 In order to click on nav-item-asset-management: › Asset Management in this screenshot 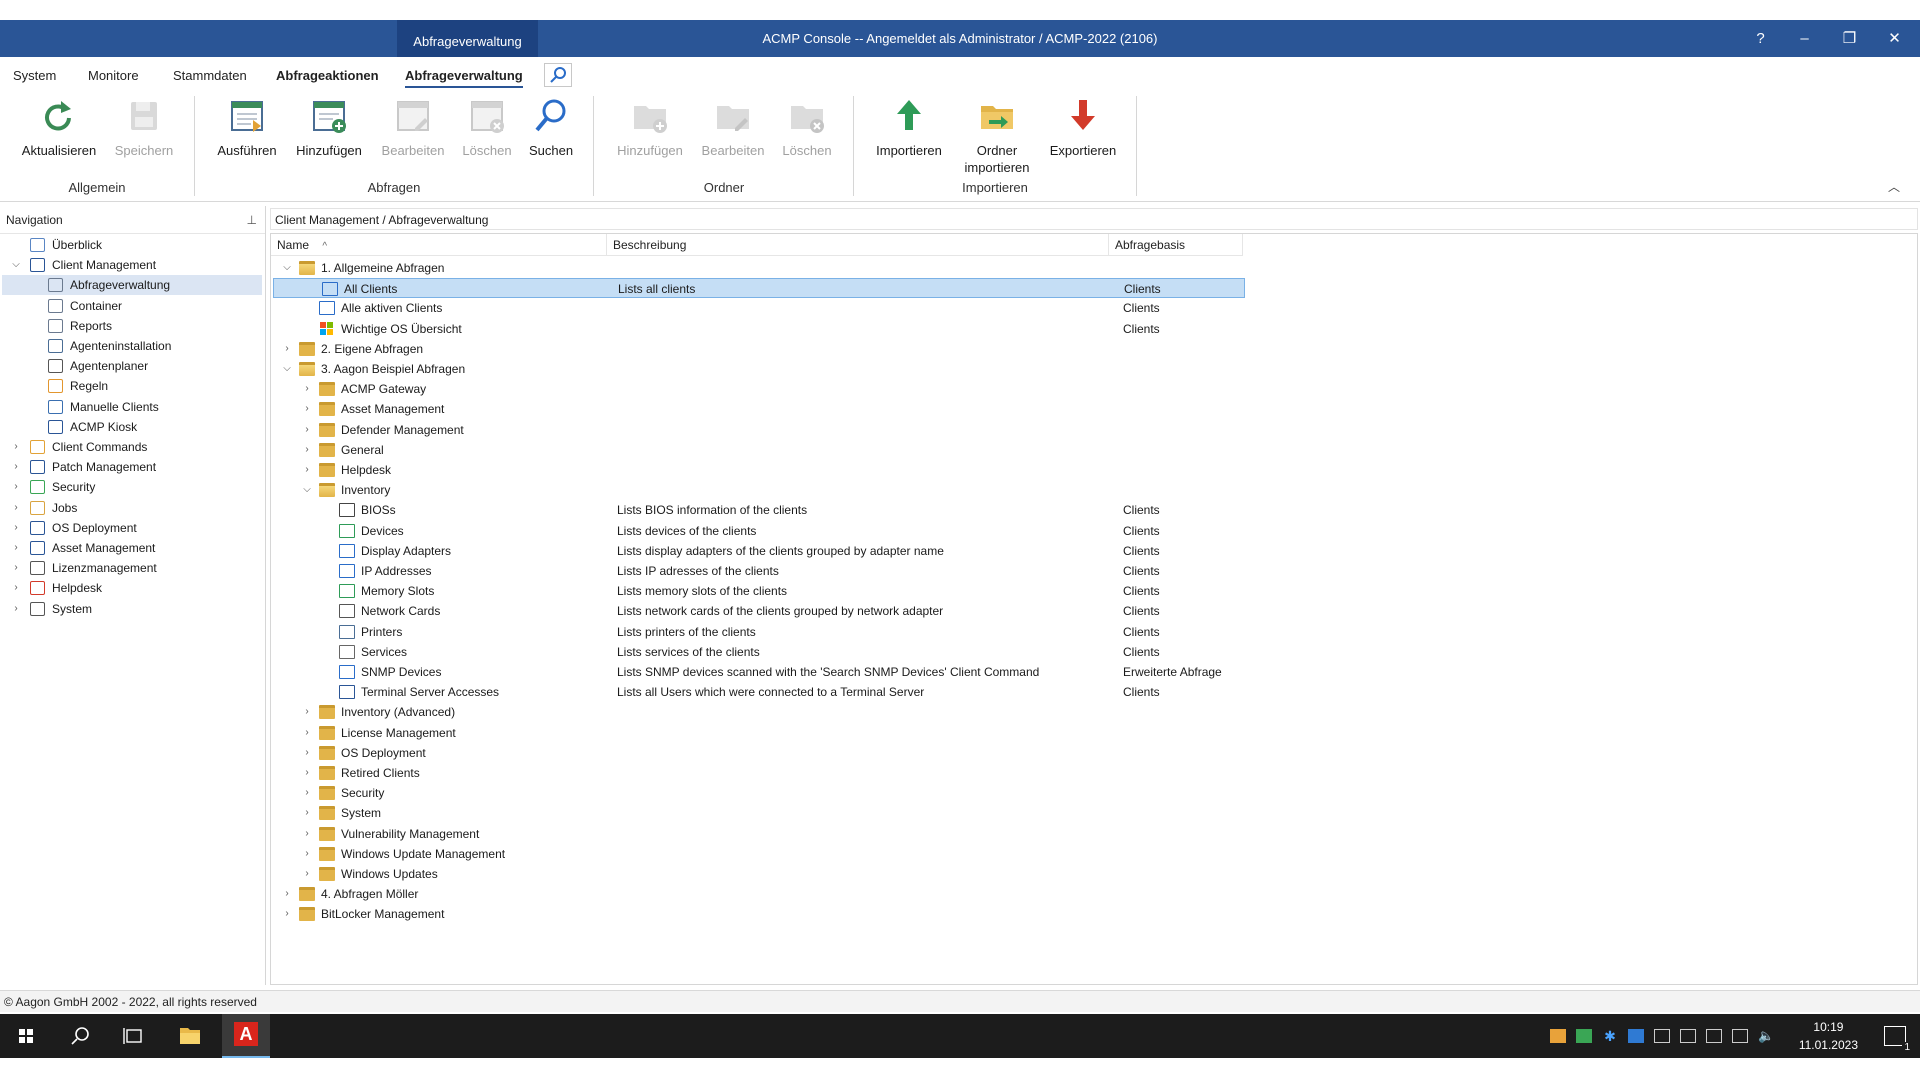, I will do `click(132, 548)`.